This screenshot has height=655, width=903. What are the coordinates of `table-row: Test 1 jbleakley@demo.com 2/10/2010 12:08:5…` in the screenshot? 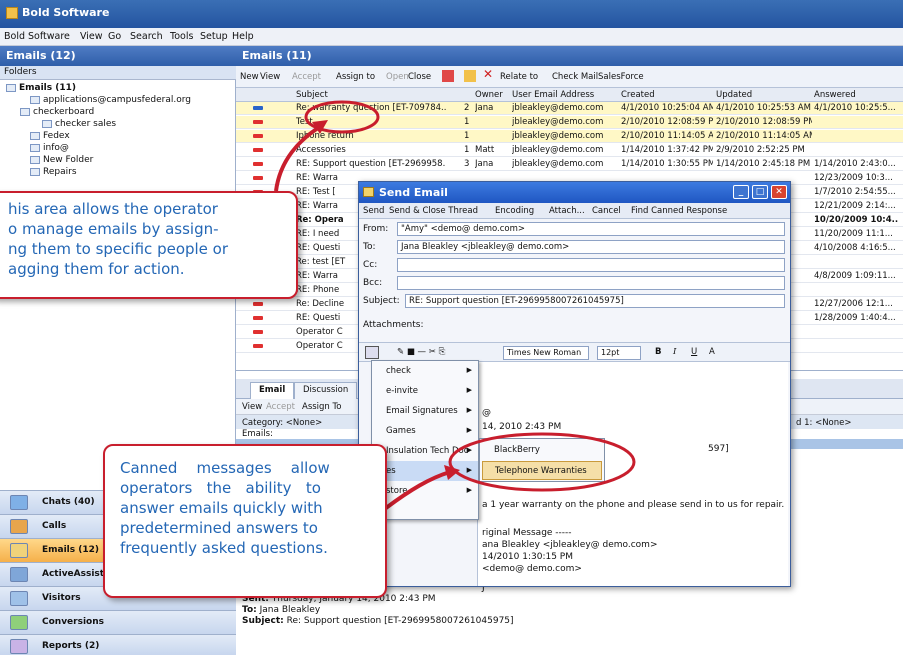 It's located at (569, 122).